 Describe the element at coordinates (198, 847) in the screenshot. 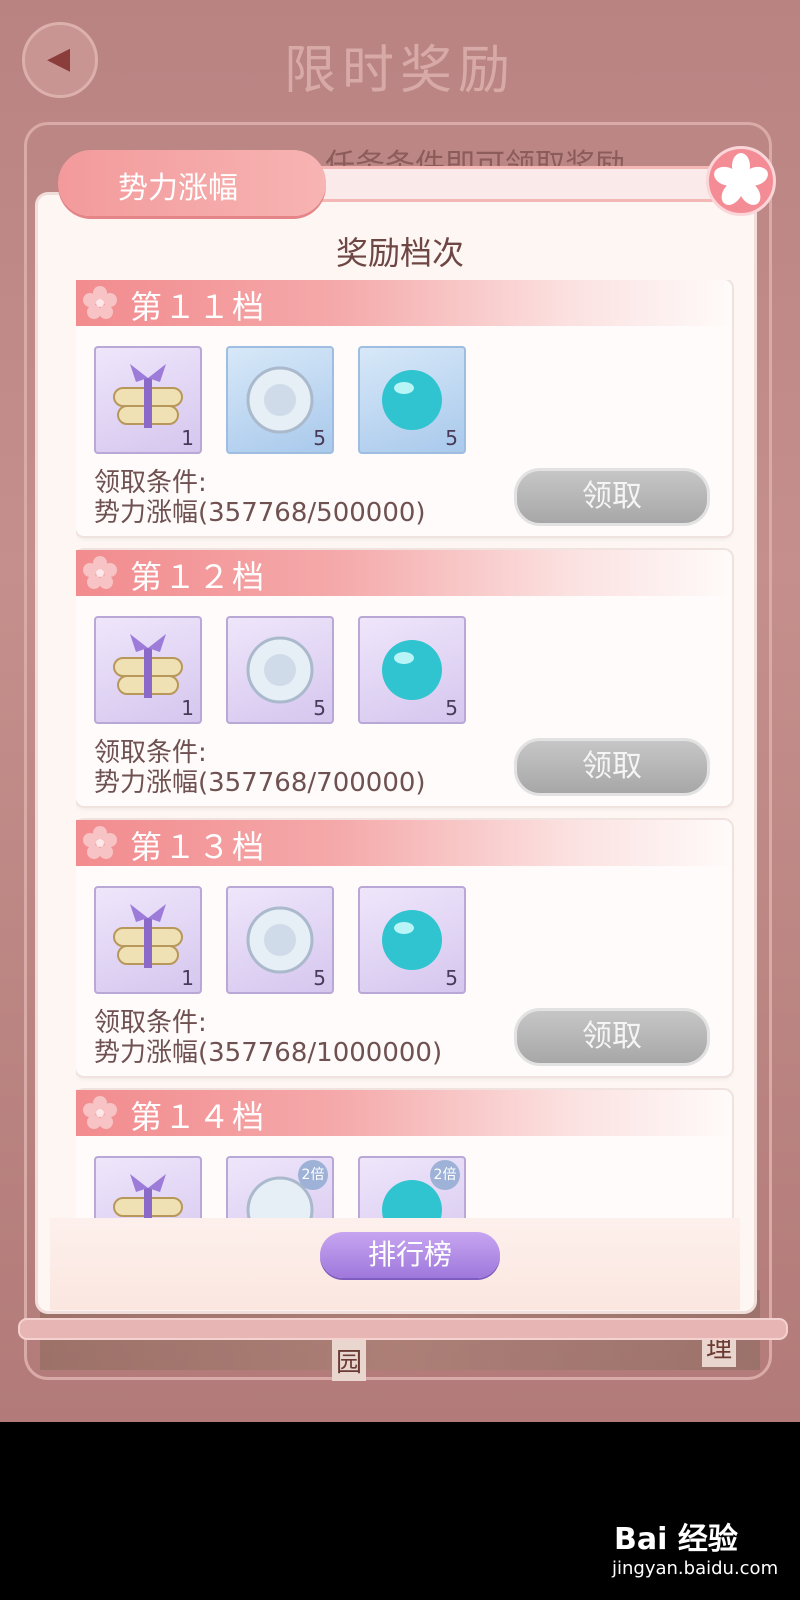

I see `tier-title: 第１３档` at that location.